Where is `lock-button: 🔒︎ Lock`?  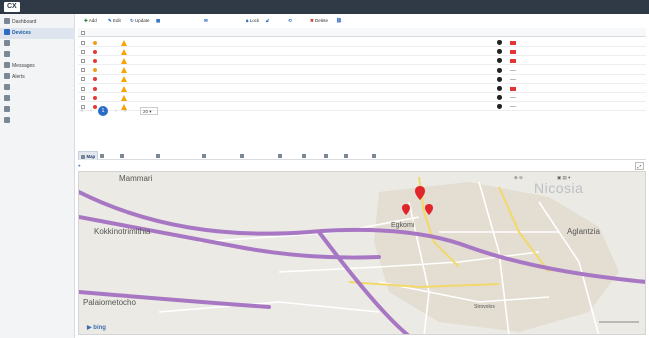 lock-button: 🔒︎ Lock is located at coordinates (252, 21).